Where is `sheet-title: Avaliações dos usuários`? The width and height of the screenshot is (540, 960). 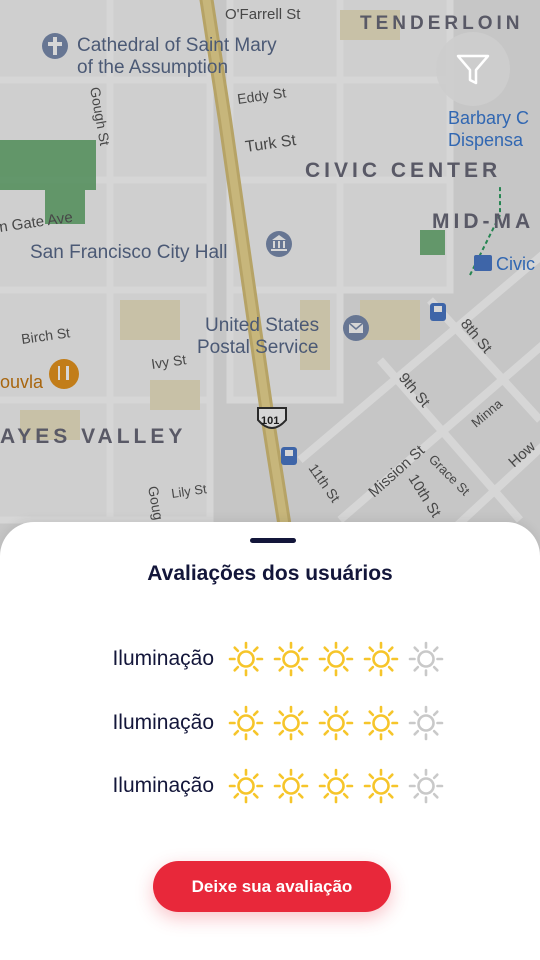 sheet-title: Avaliações dos usuários is located at coordinates (270, 573).